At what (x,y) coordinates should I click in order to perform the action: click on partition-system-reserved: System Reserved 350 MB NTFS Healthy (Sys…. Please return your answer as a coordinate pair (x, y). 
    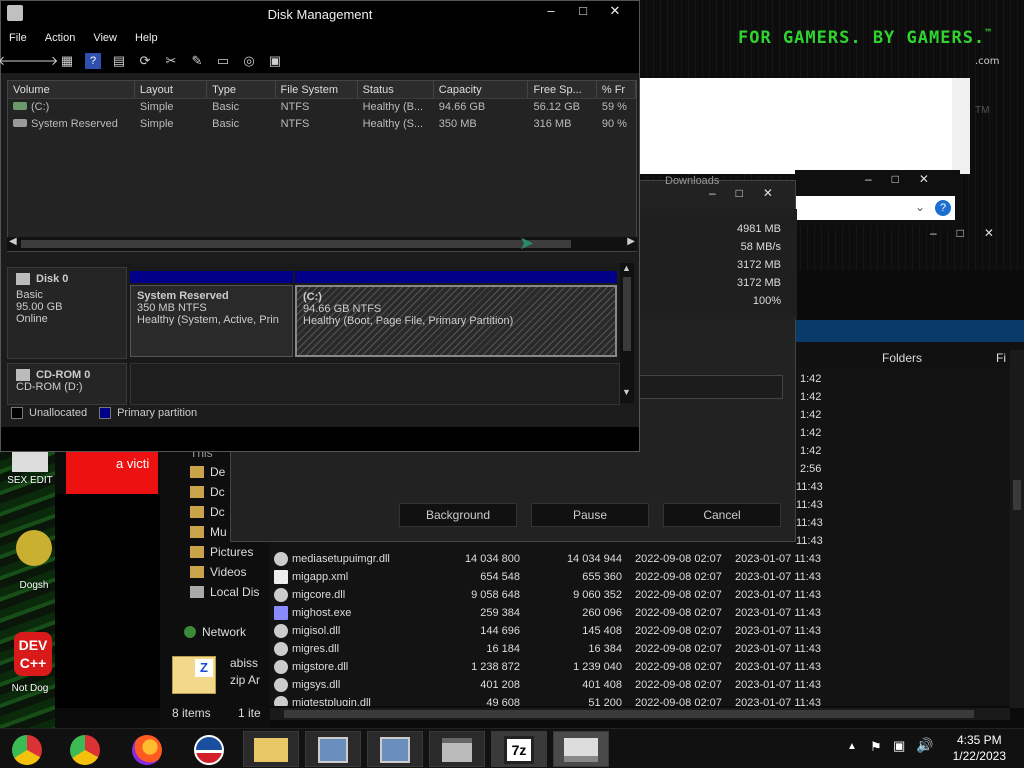
    Looking at the image, I should click on (211, 321).